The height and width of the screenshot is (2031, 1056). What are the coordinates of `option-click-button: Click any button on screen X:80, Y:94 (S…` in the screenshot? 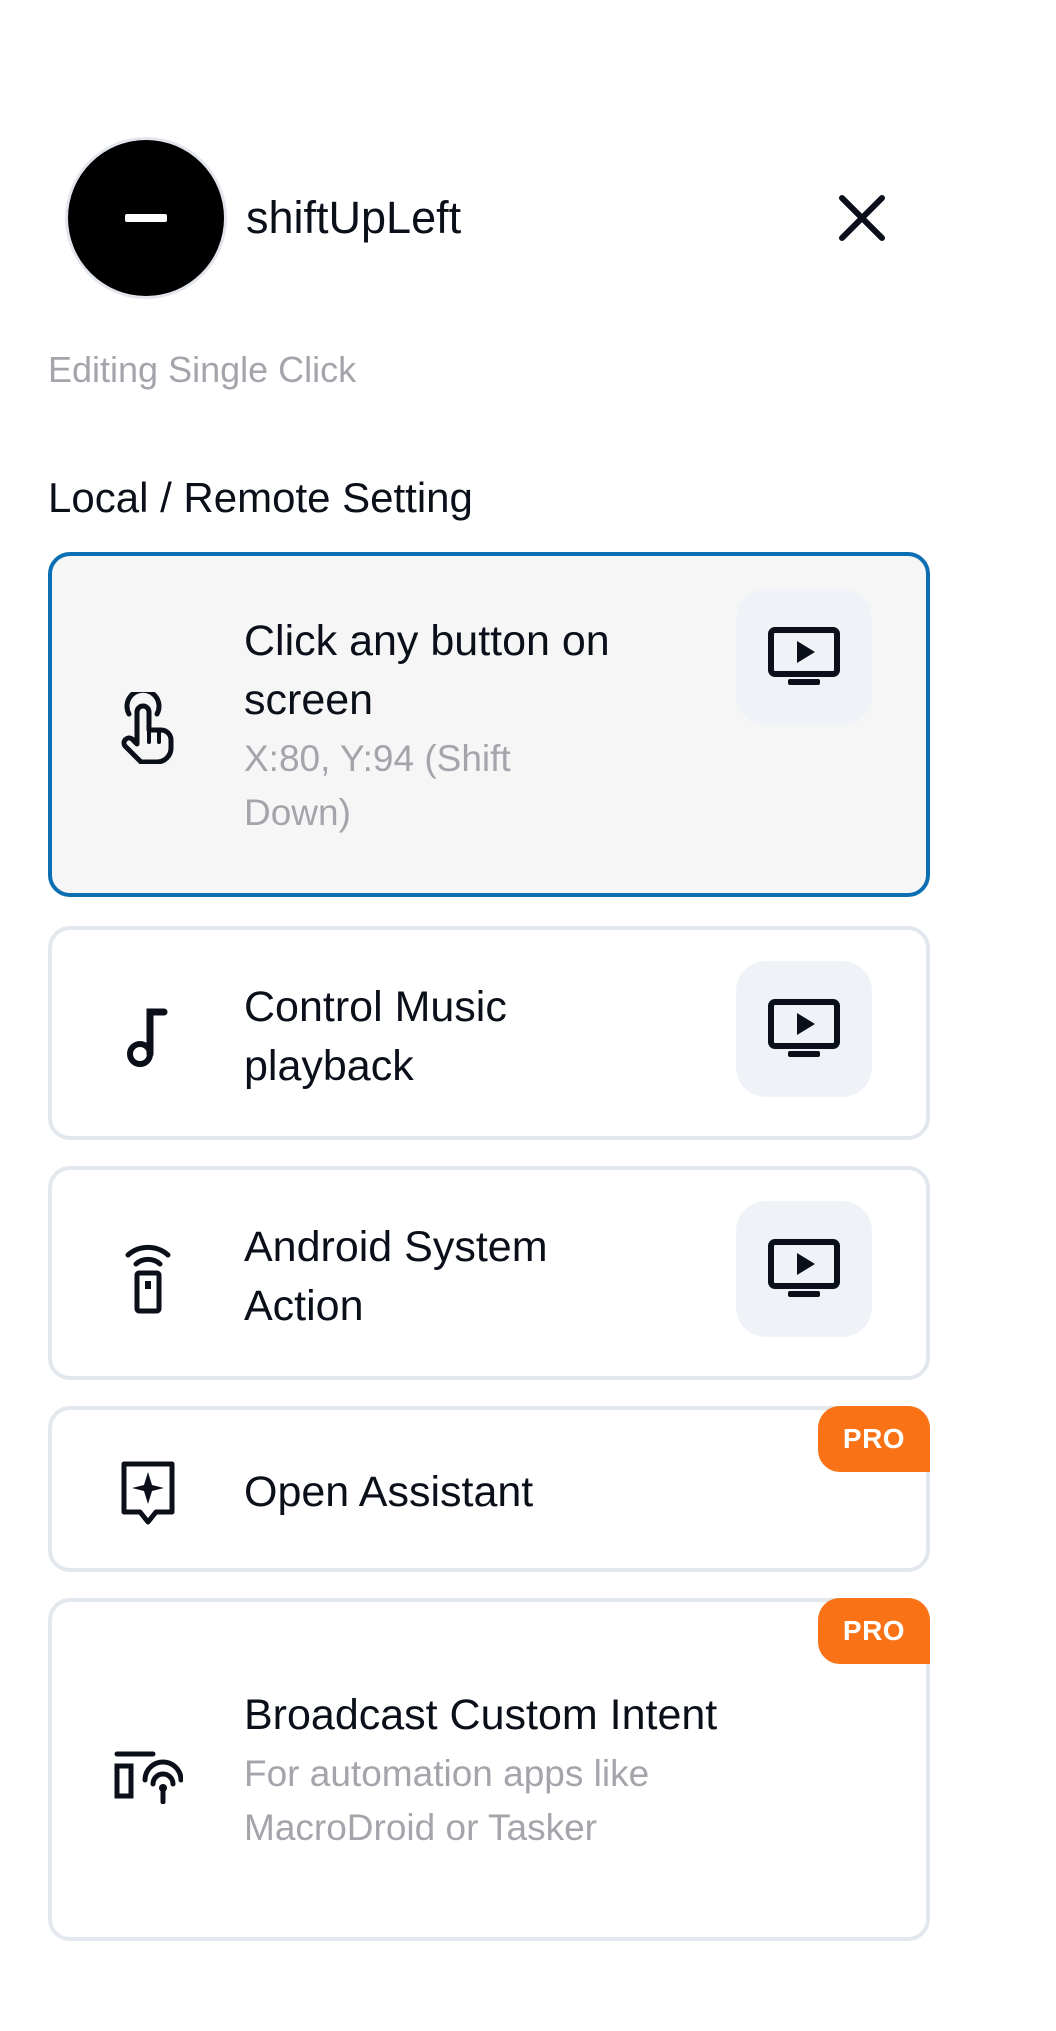 It's located at (489, 724).